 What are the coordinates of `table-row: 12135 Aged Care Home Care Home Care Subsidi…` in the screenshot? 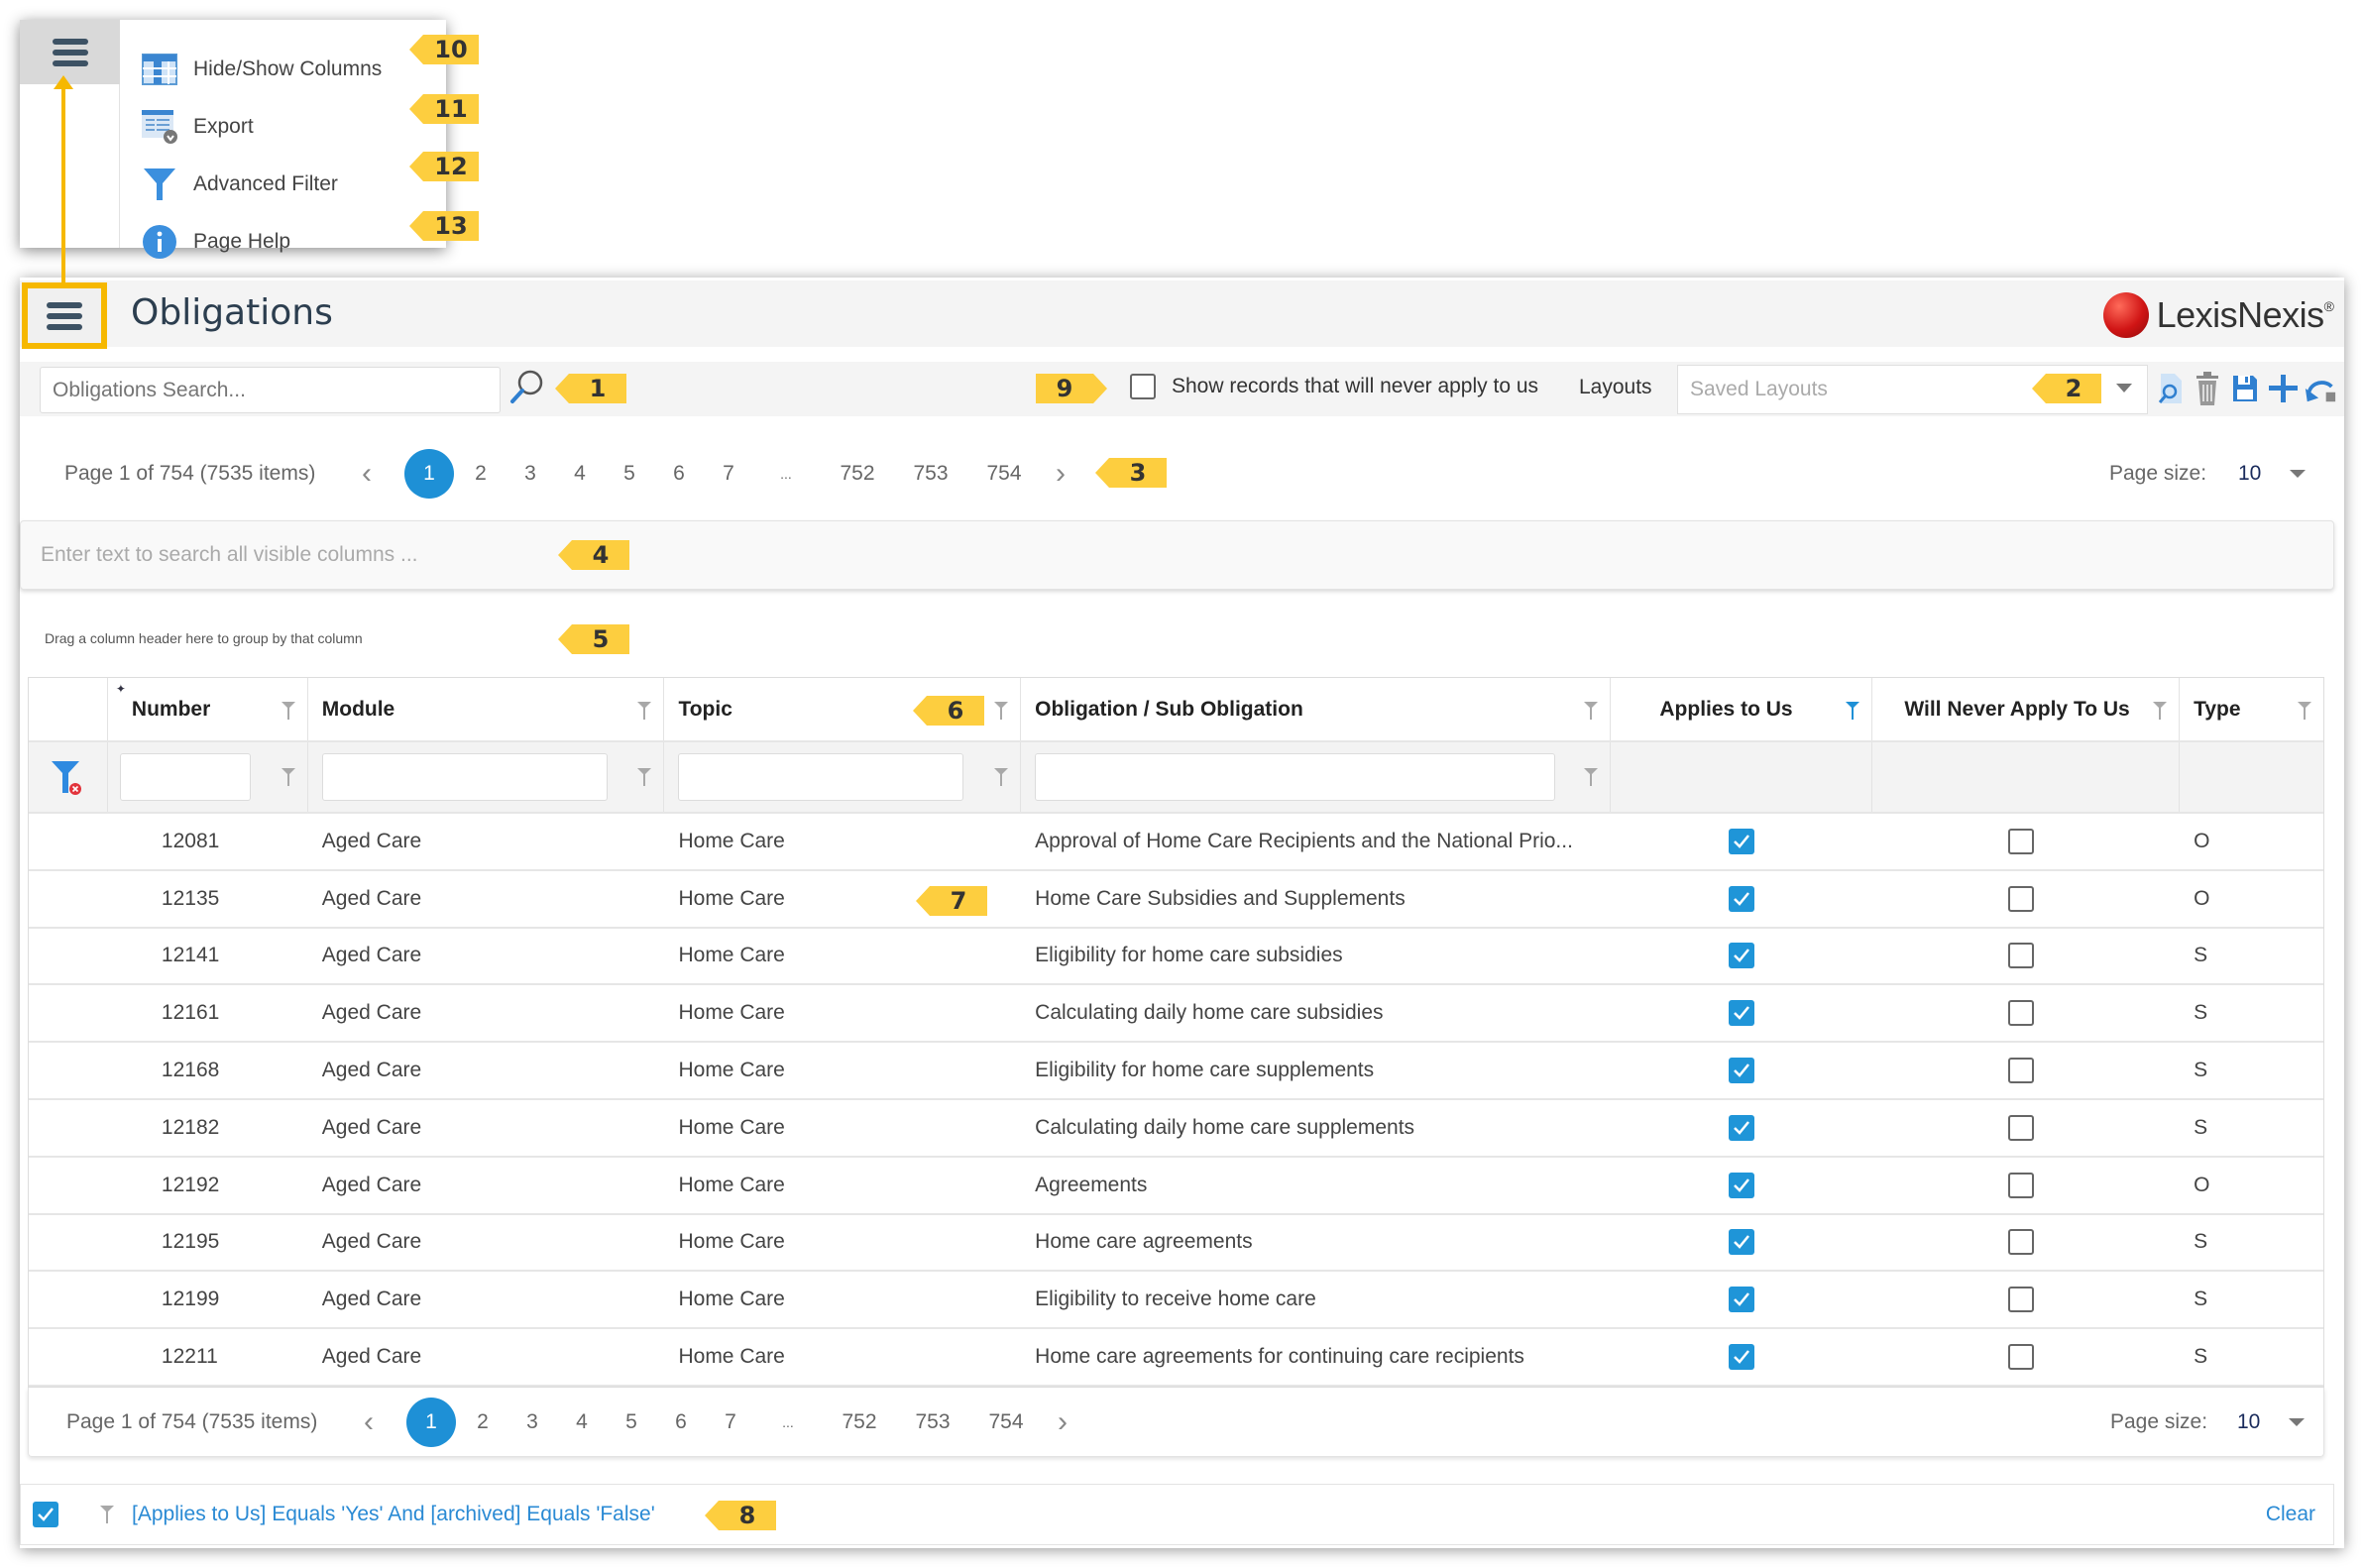 It's located at (1176, 899).